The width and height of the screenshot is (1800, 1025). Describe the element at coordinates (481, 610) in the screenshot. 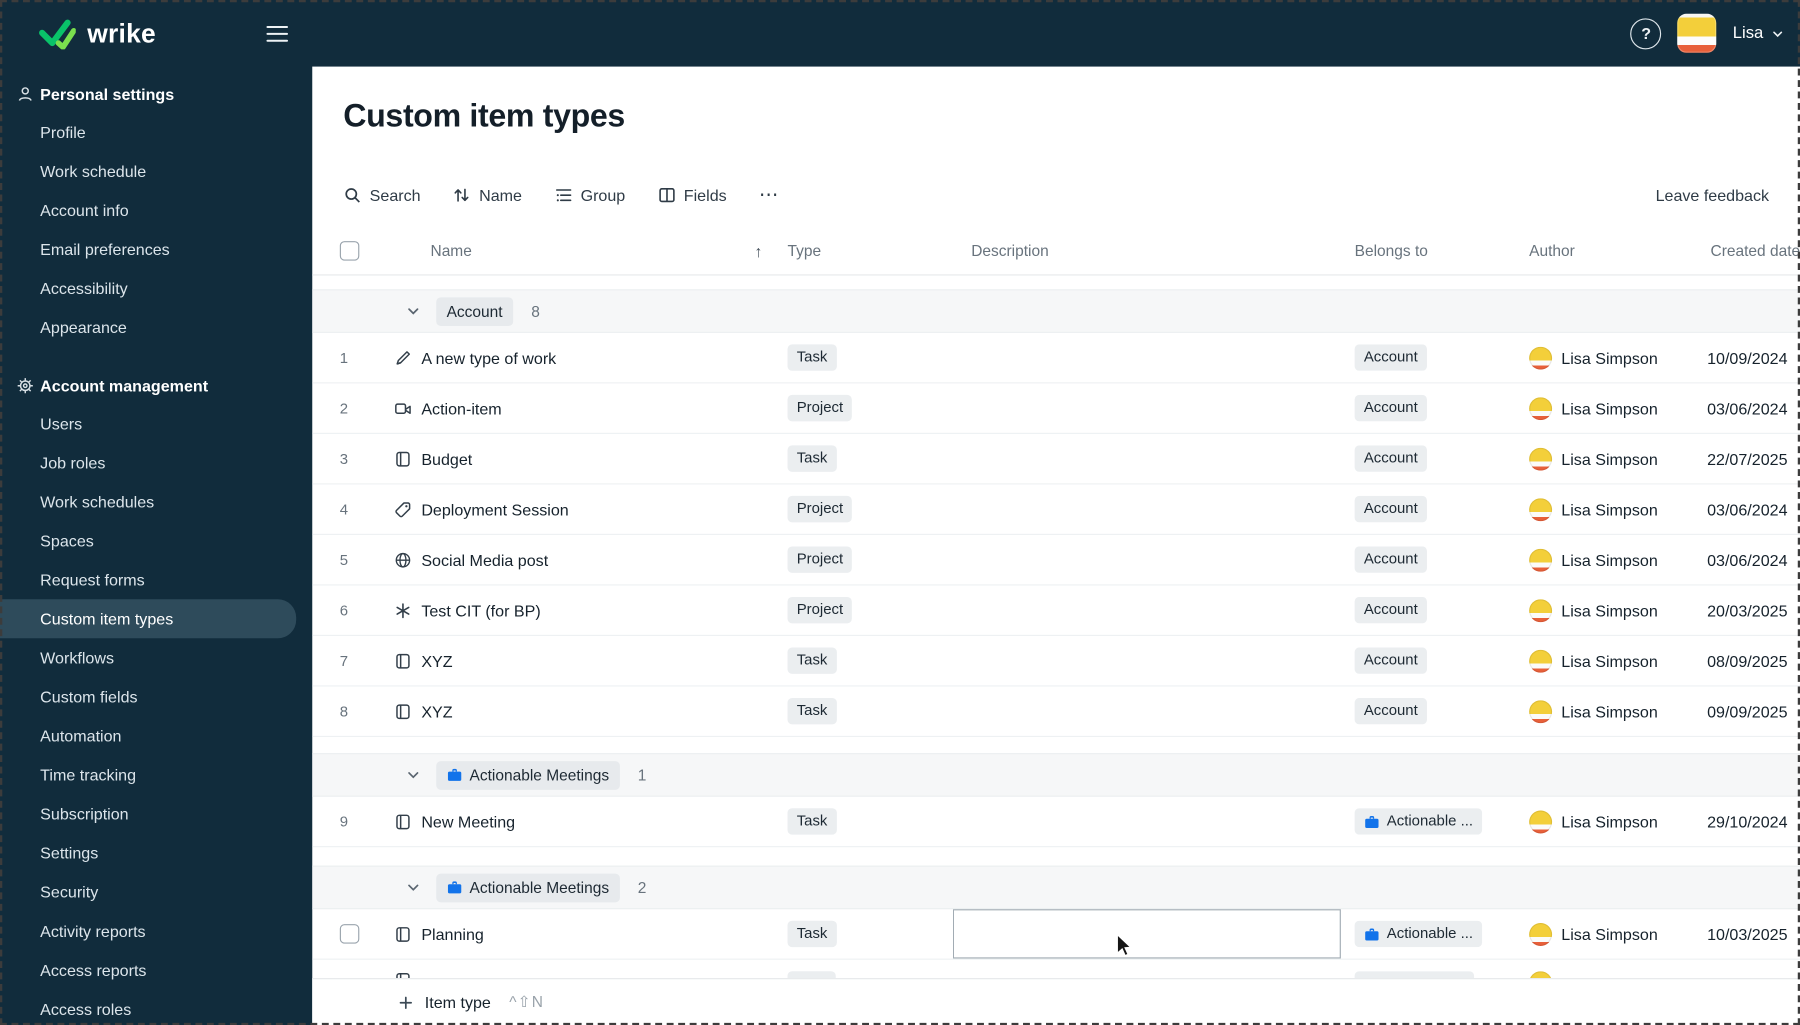

I see `item-name: Test CIT (for BP)` at that location.